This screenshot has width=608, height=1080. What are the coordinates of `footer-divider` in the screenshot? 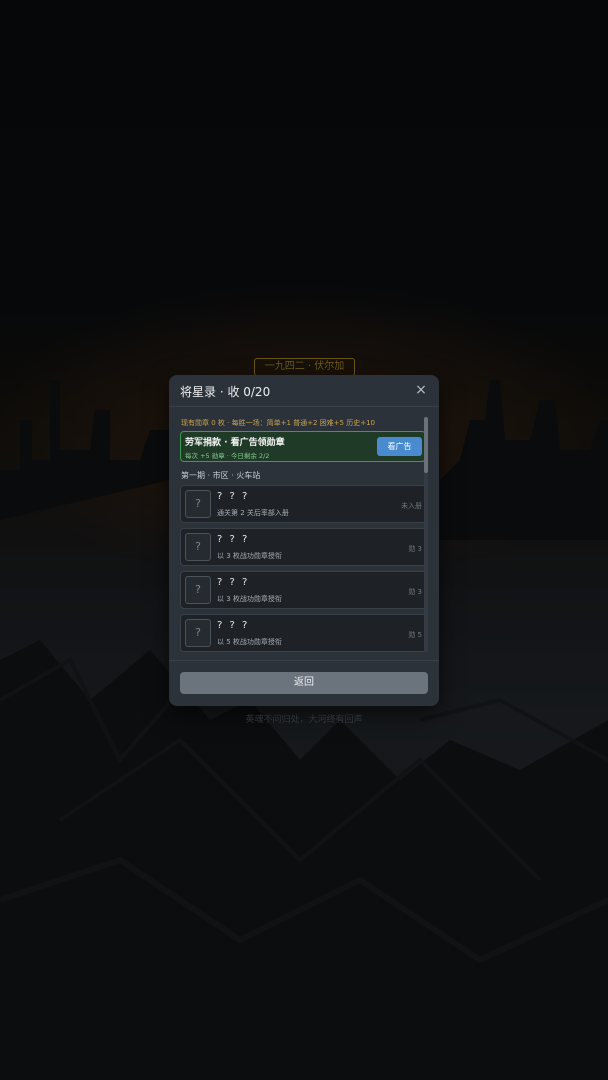 It's located at (304, 660).